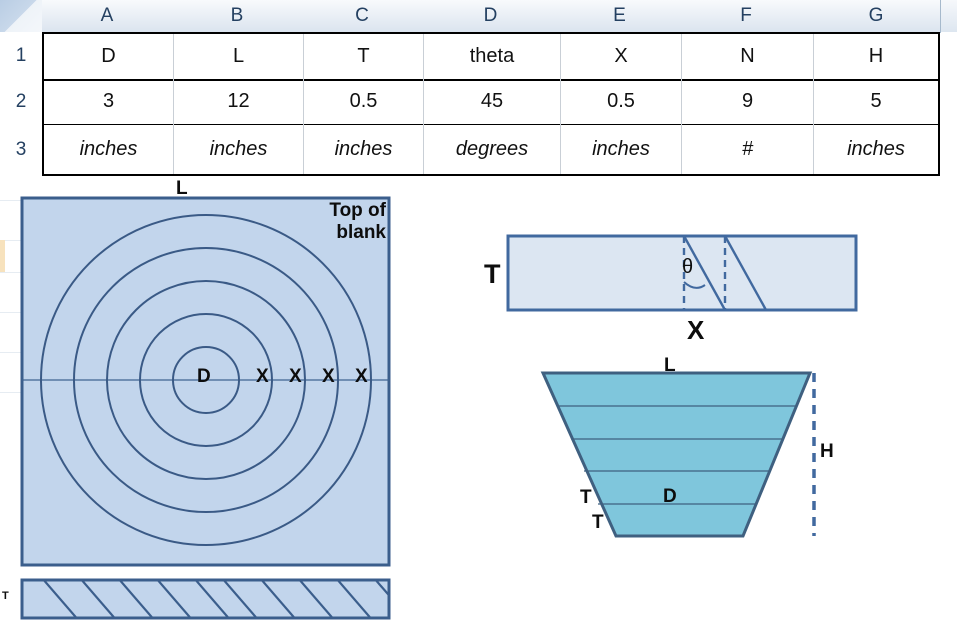 This screenshot has height=624, width=957. I want to click on row-header-3-label: 3, so click(21, 149).